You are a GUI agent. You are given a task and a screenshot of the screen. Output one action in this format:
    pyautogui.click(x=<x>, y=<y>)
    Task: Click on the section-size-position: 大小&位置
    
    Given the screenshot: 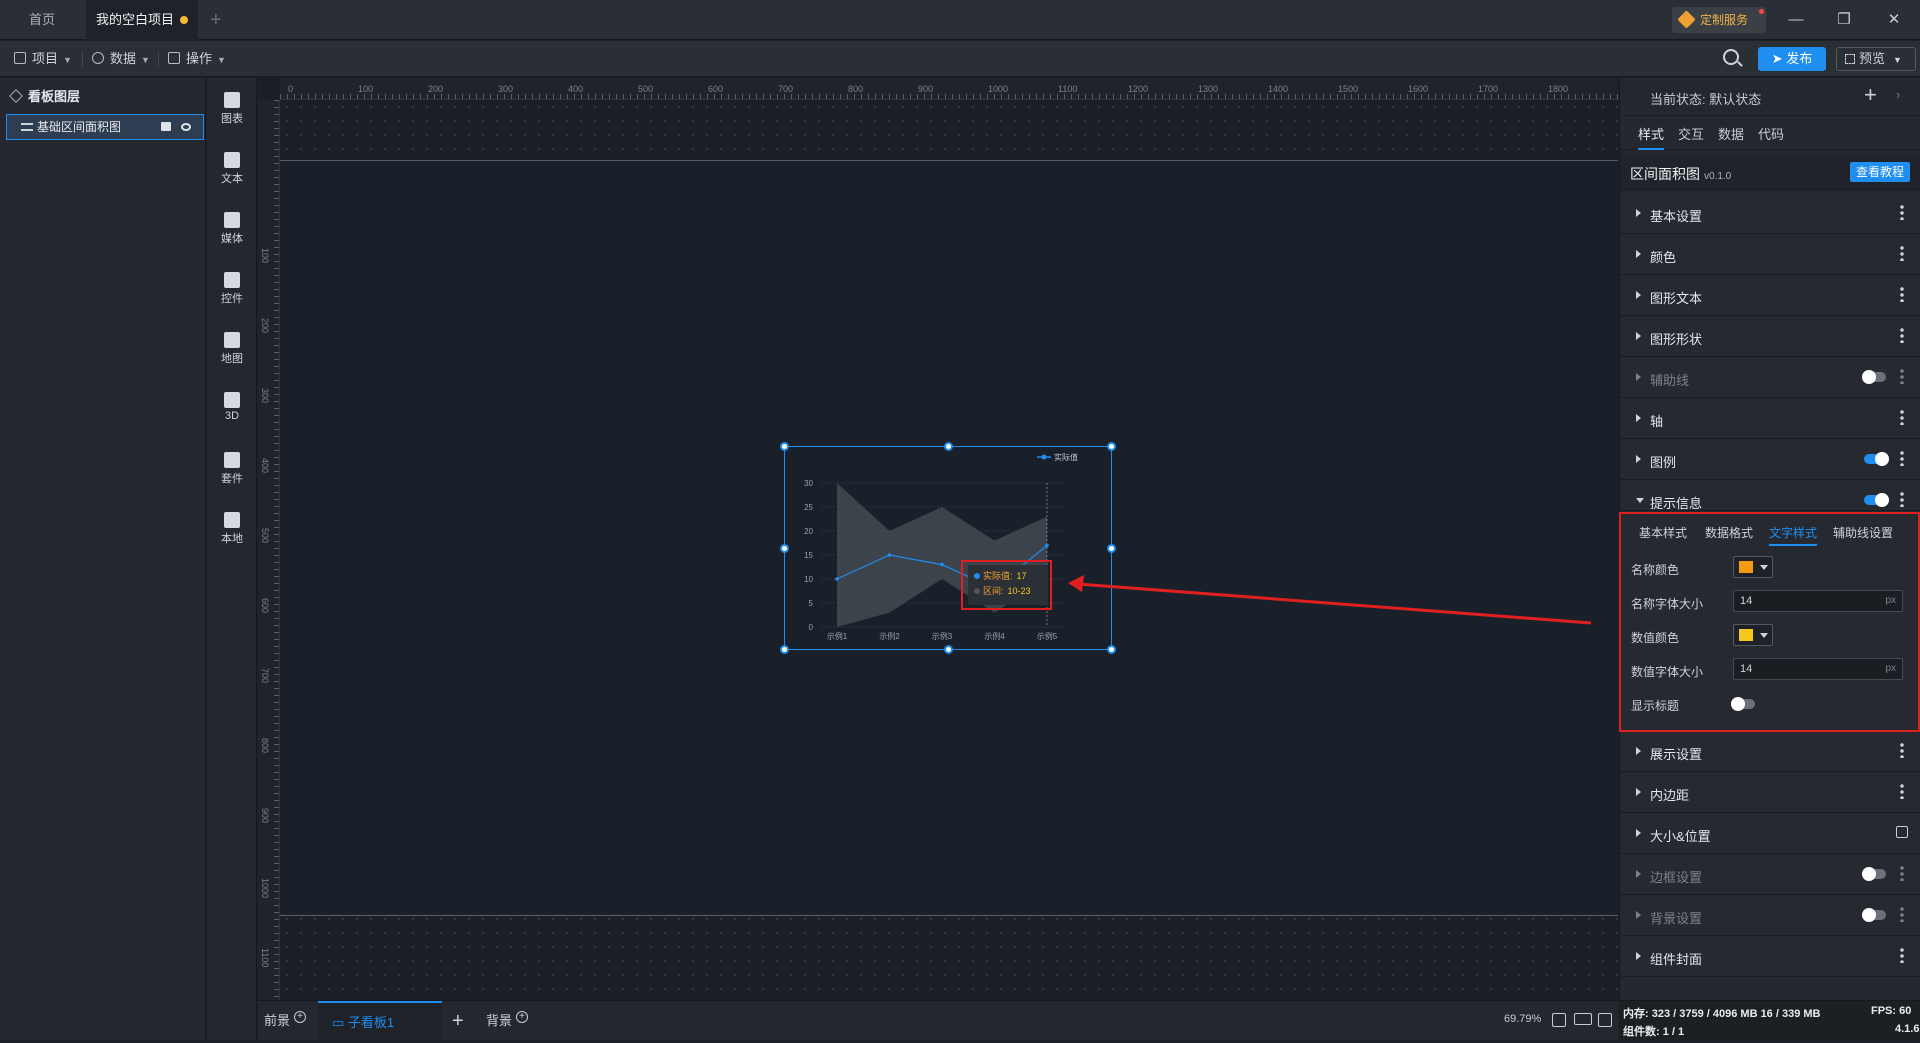 What is the action you would take?
    pyautogui.click(x=1770, y=834)
    